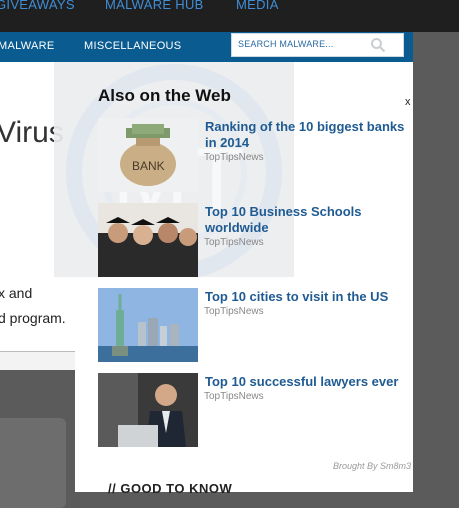  Describe the element at coordinates (408, 102) in the screenshot. I see `close-icon: x` at that location.